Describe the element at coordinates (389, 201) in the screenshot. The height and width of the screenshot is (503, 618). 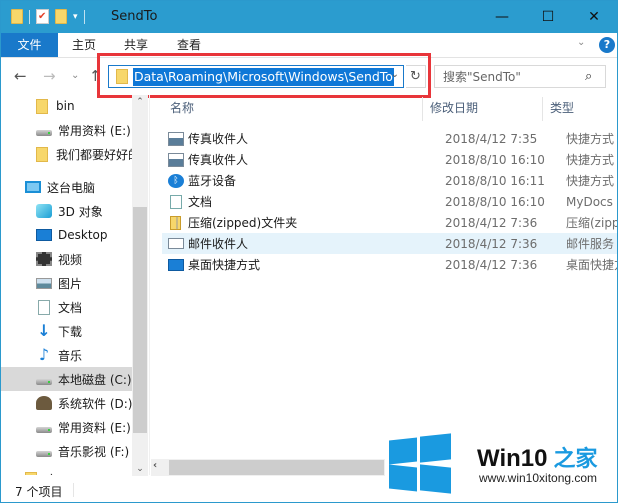
I see `file-row: 文档 2018/8/10 16:10 MyDocs 下载` at that location.